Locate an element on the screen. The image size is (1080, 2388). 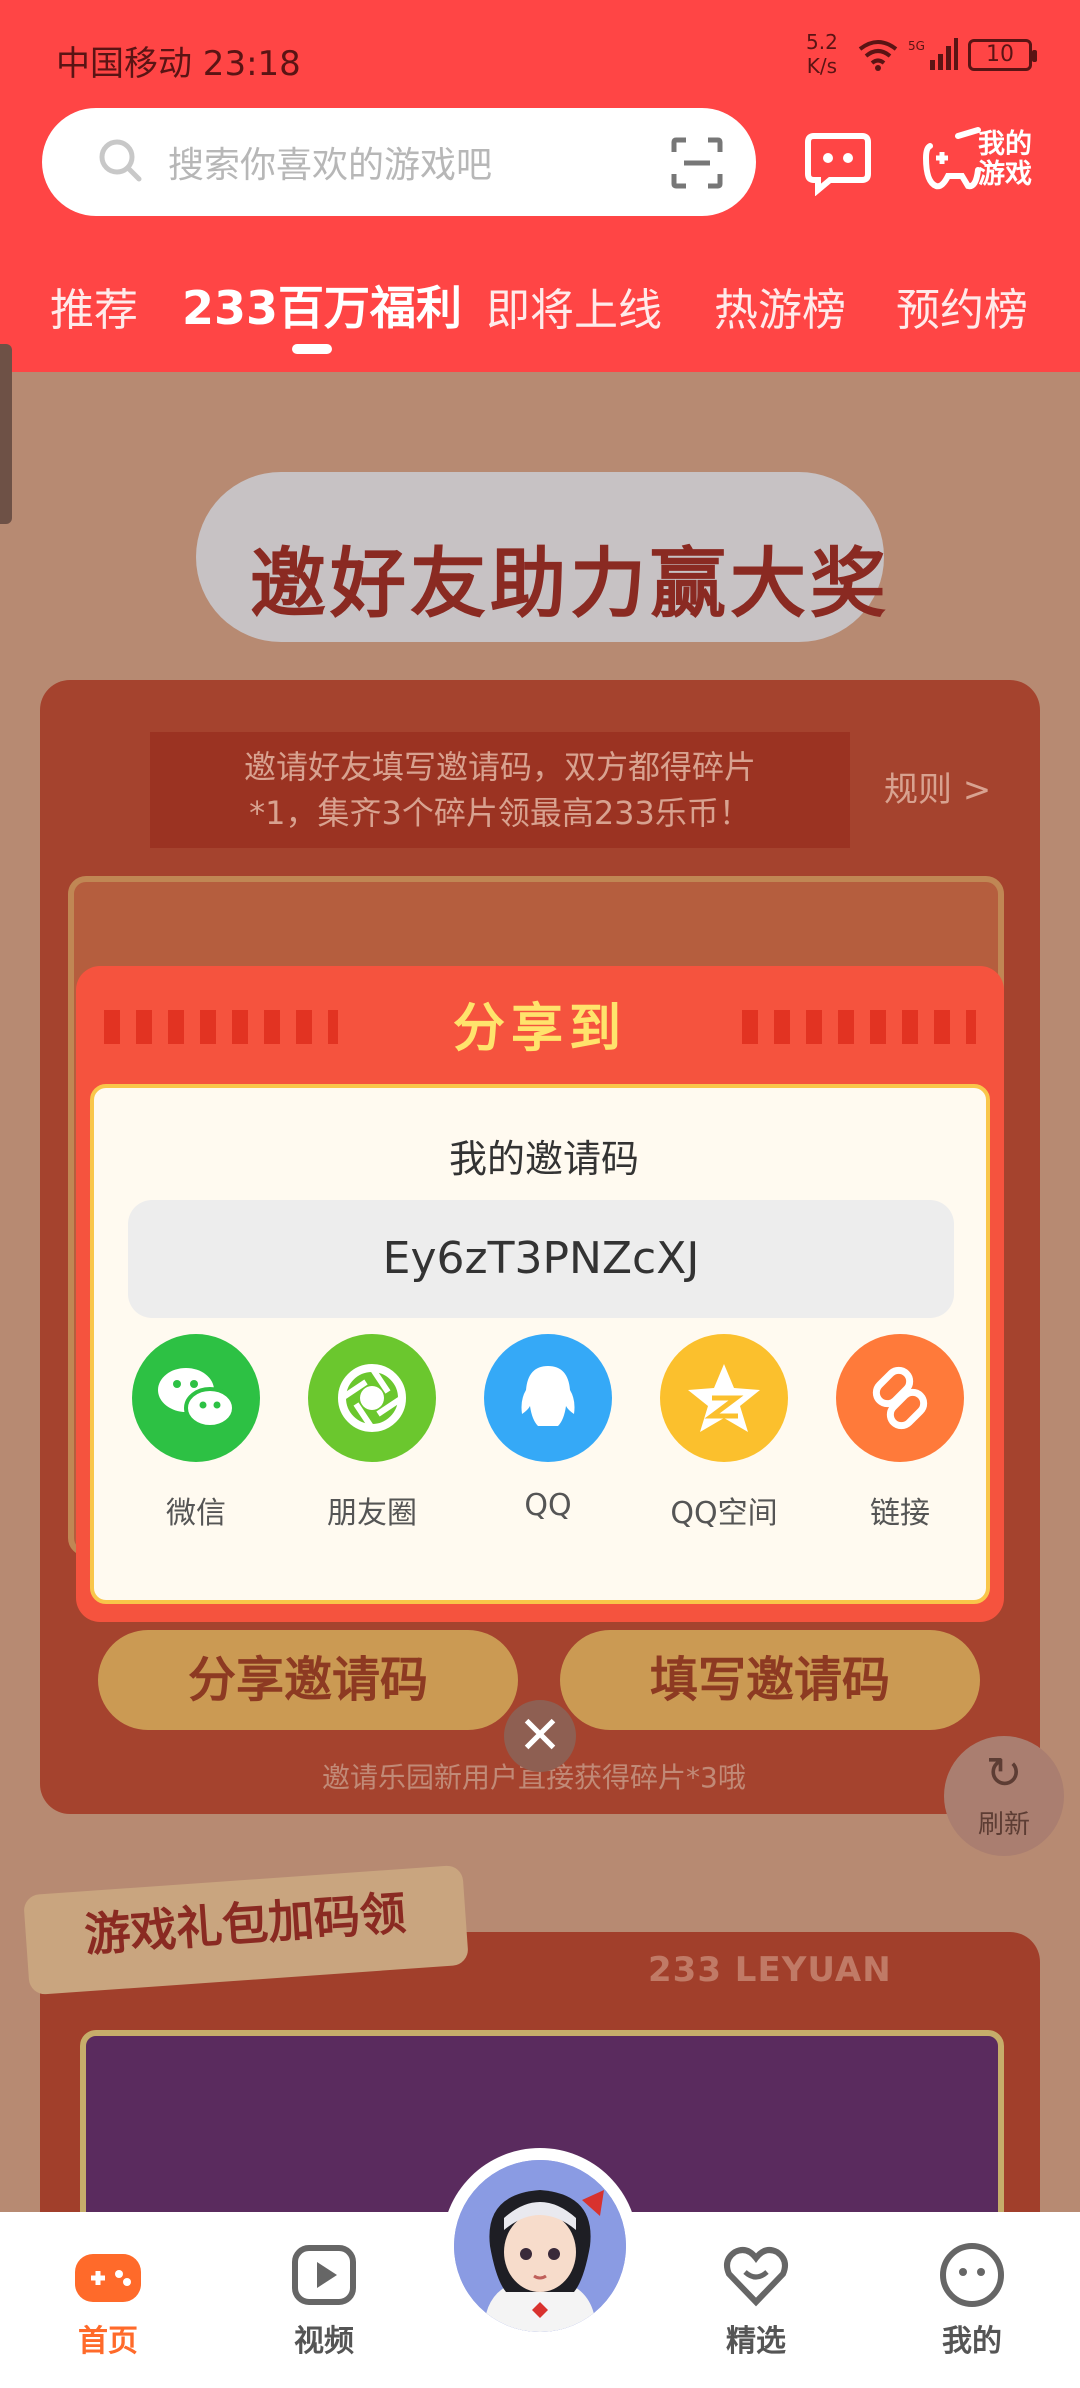
share-wechat-label: 微信 is located at coordinates (196, 1513).